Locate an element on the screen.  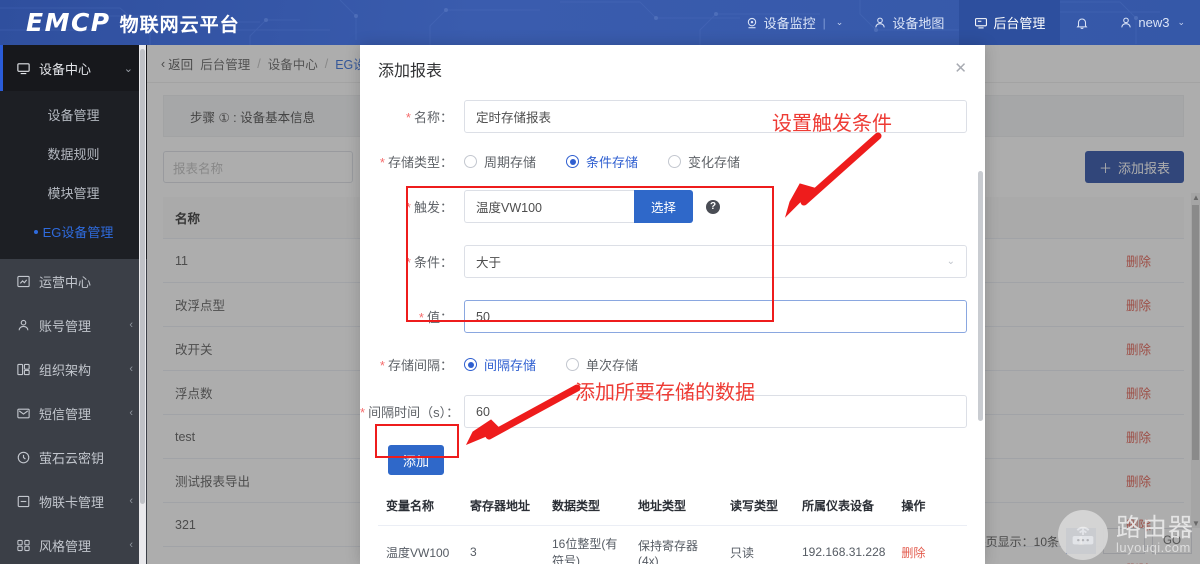
dialog-scrollbar is located at coordinates (980, 336).